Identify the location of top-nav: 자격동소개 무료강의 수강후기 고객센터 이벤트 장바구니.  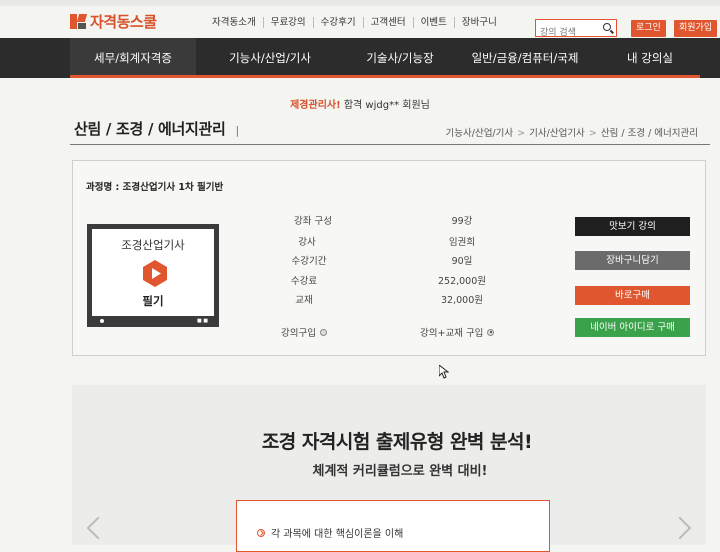
(354, 22).